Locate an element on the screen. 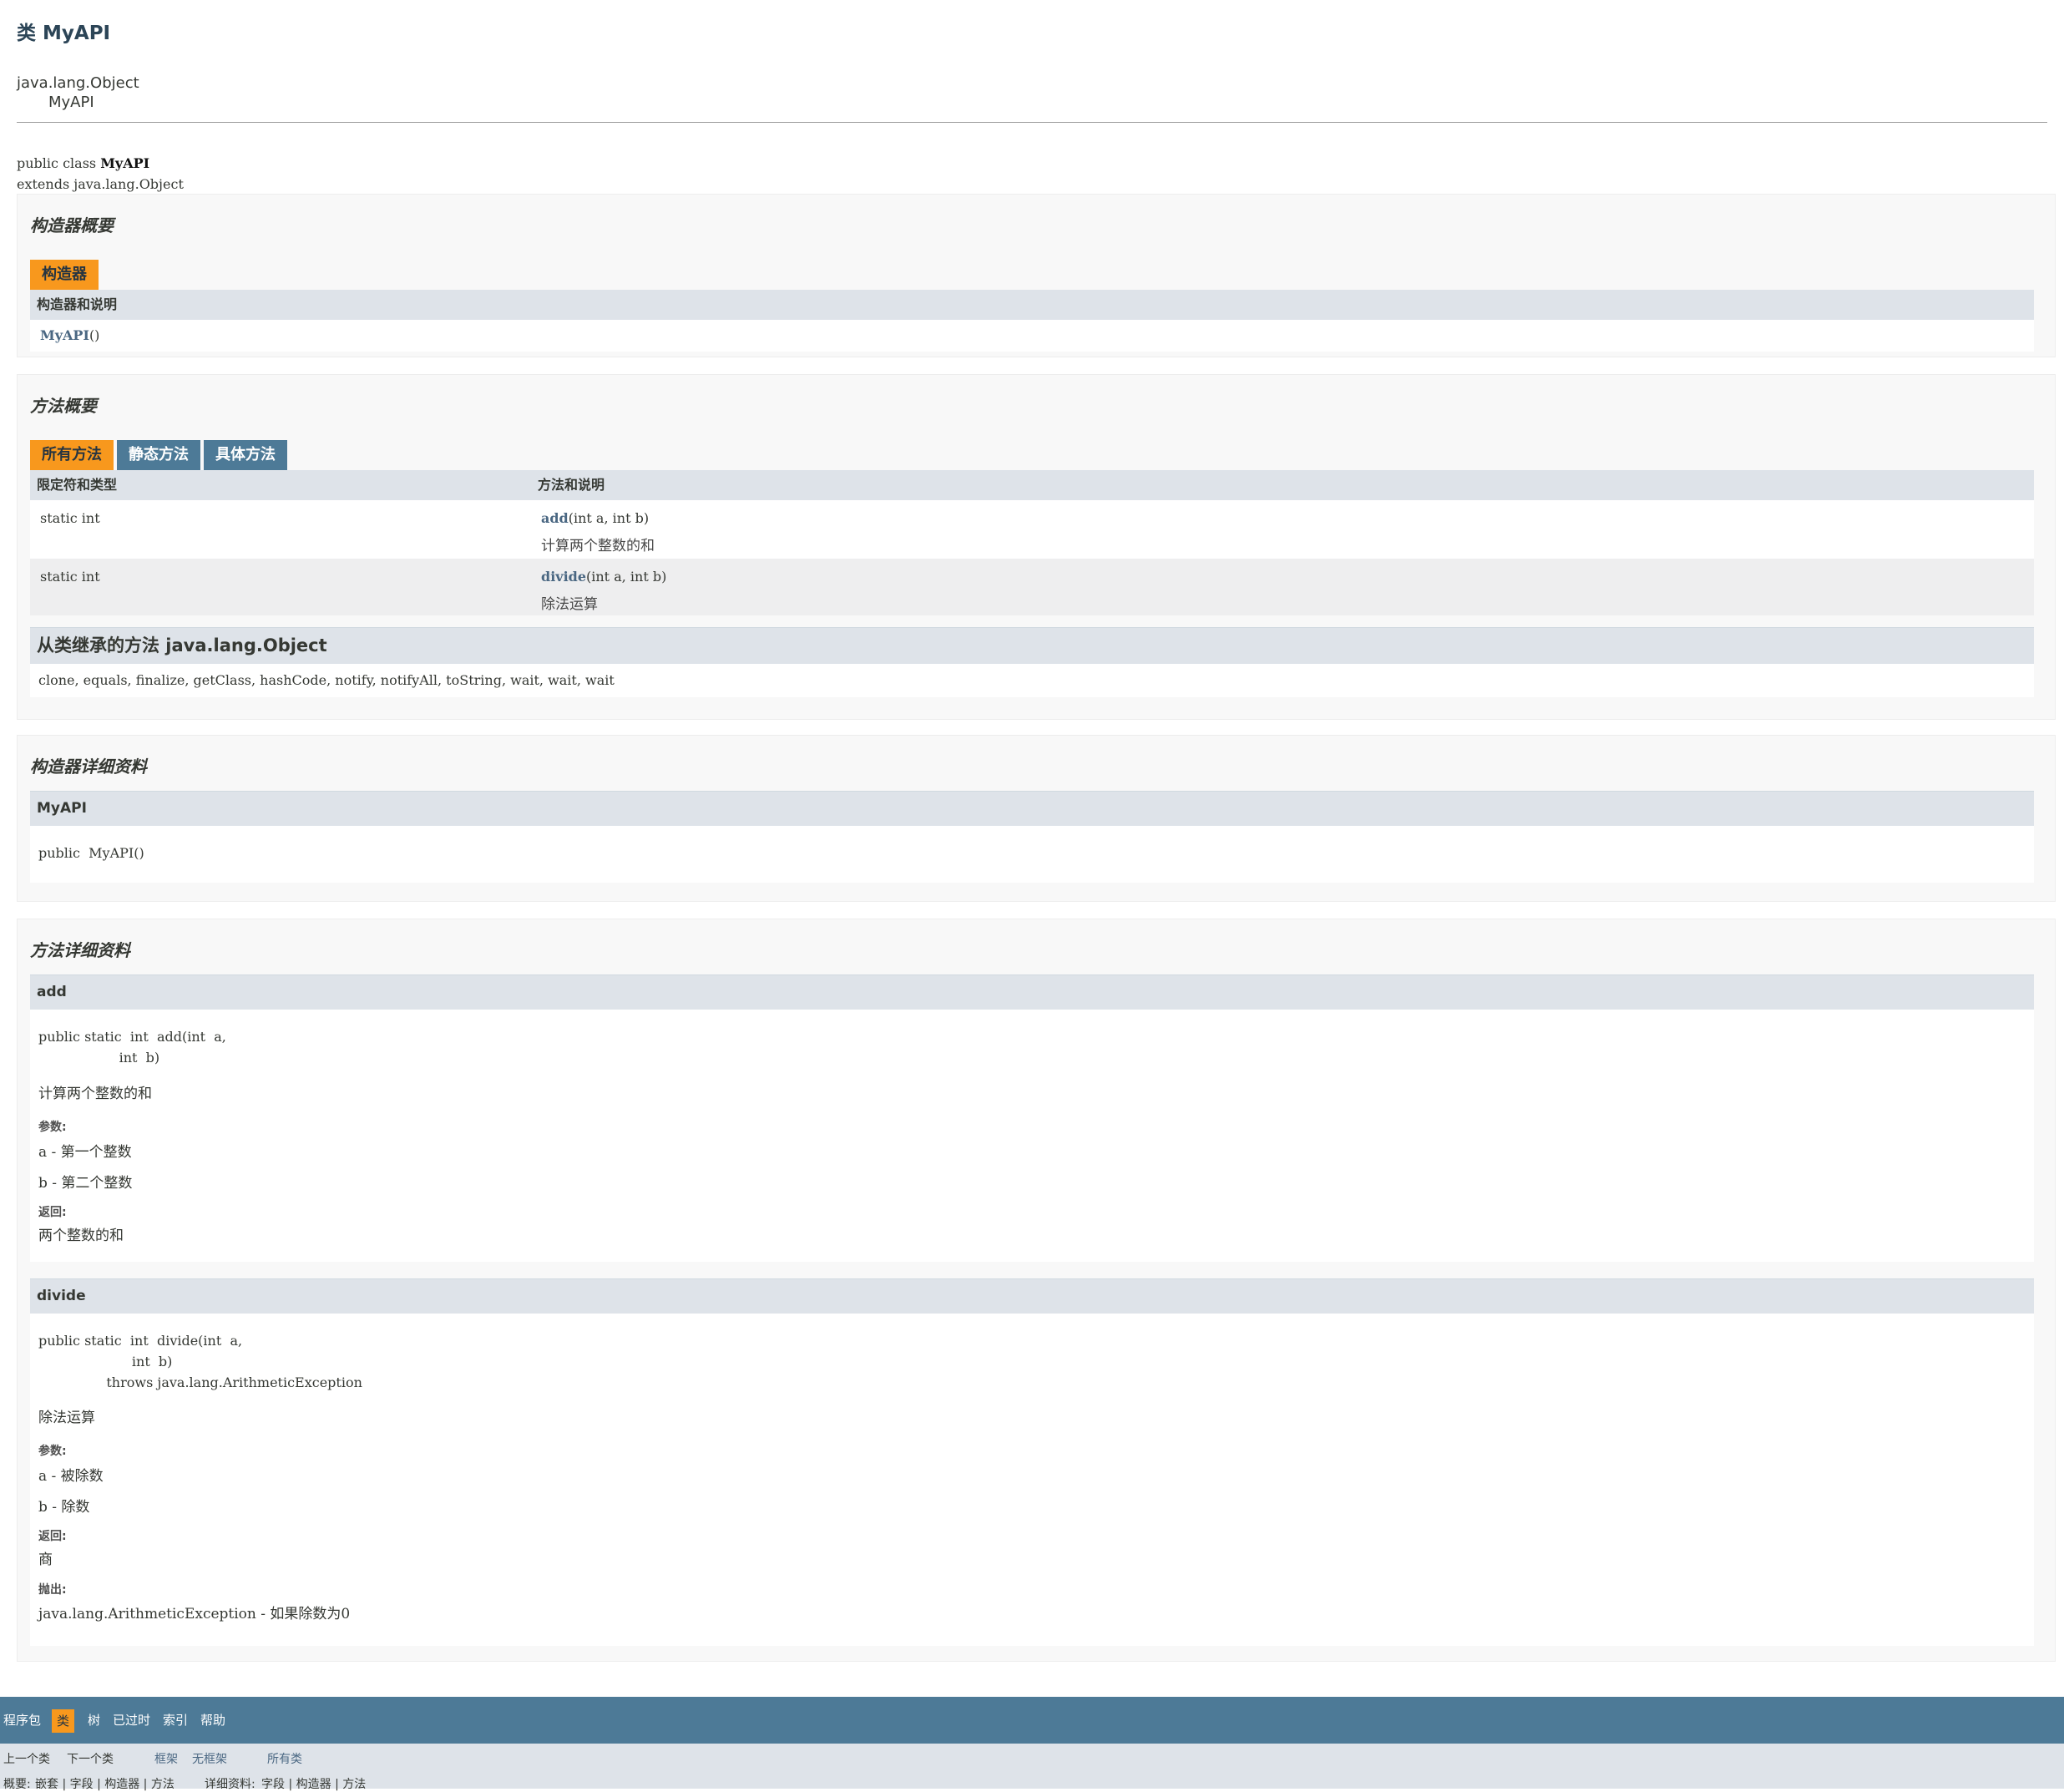 This screenshot has width=2064, height=1792. method-desc: 除法运算 is located at coordinates (569, 604).